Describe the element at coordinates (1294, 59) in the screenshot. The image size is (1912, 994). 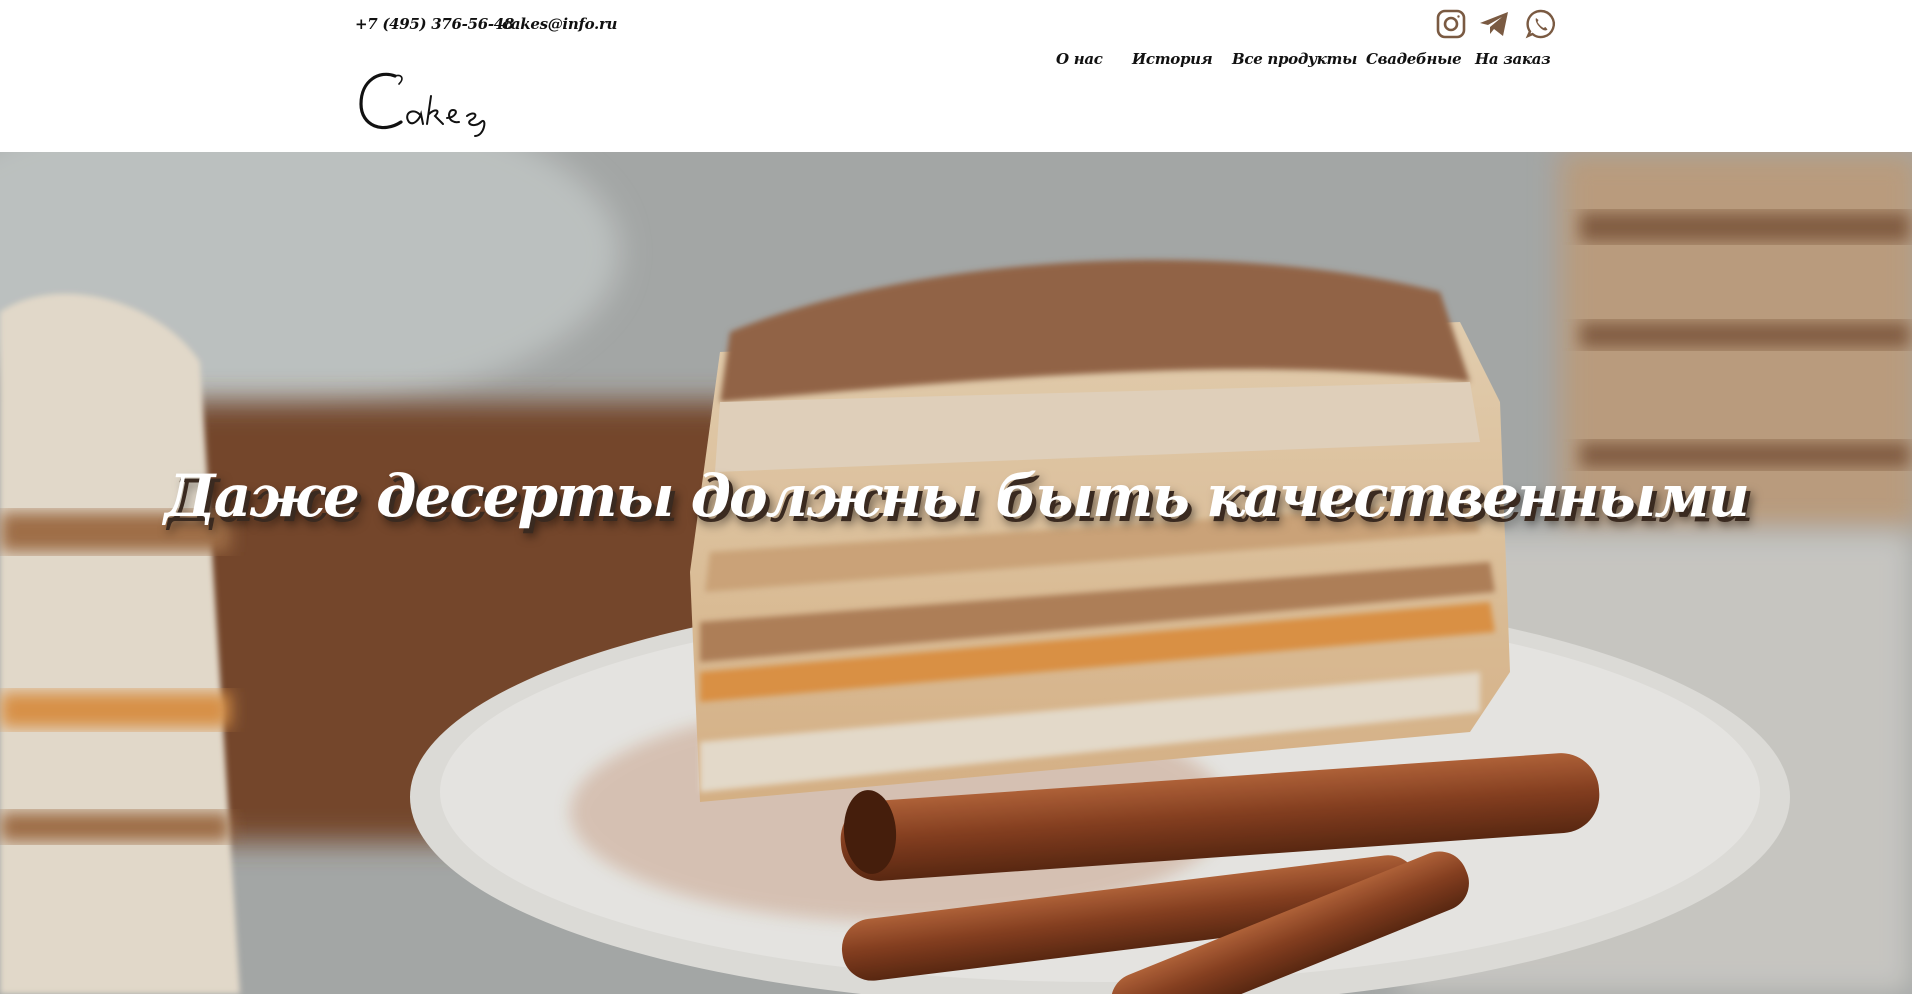
I see `nav-item-all-products: Все продукты` at that location.